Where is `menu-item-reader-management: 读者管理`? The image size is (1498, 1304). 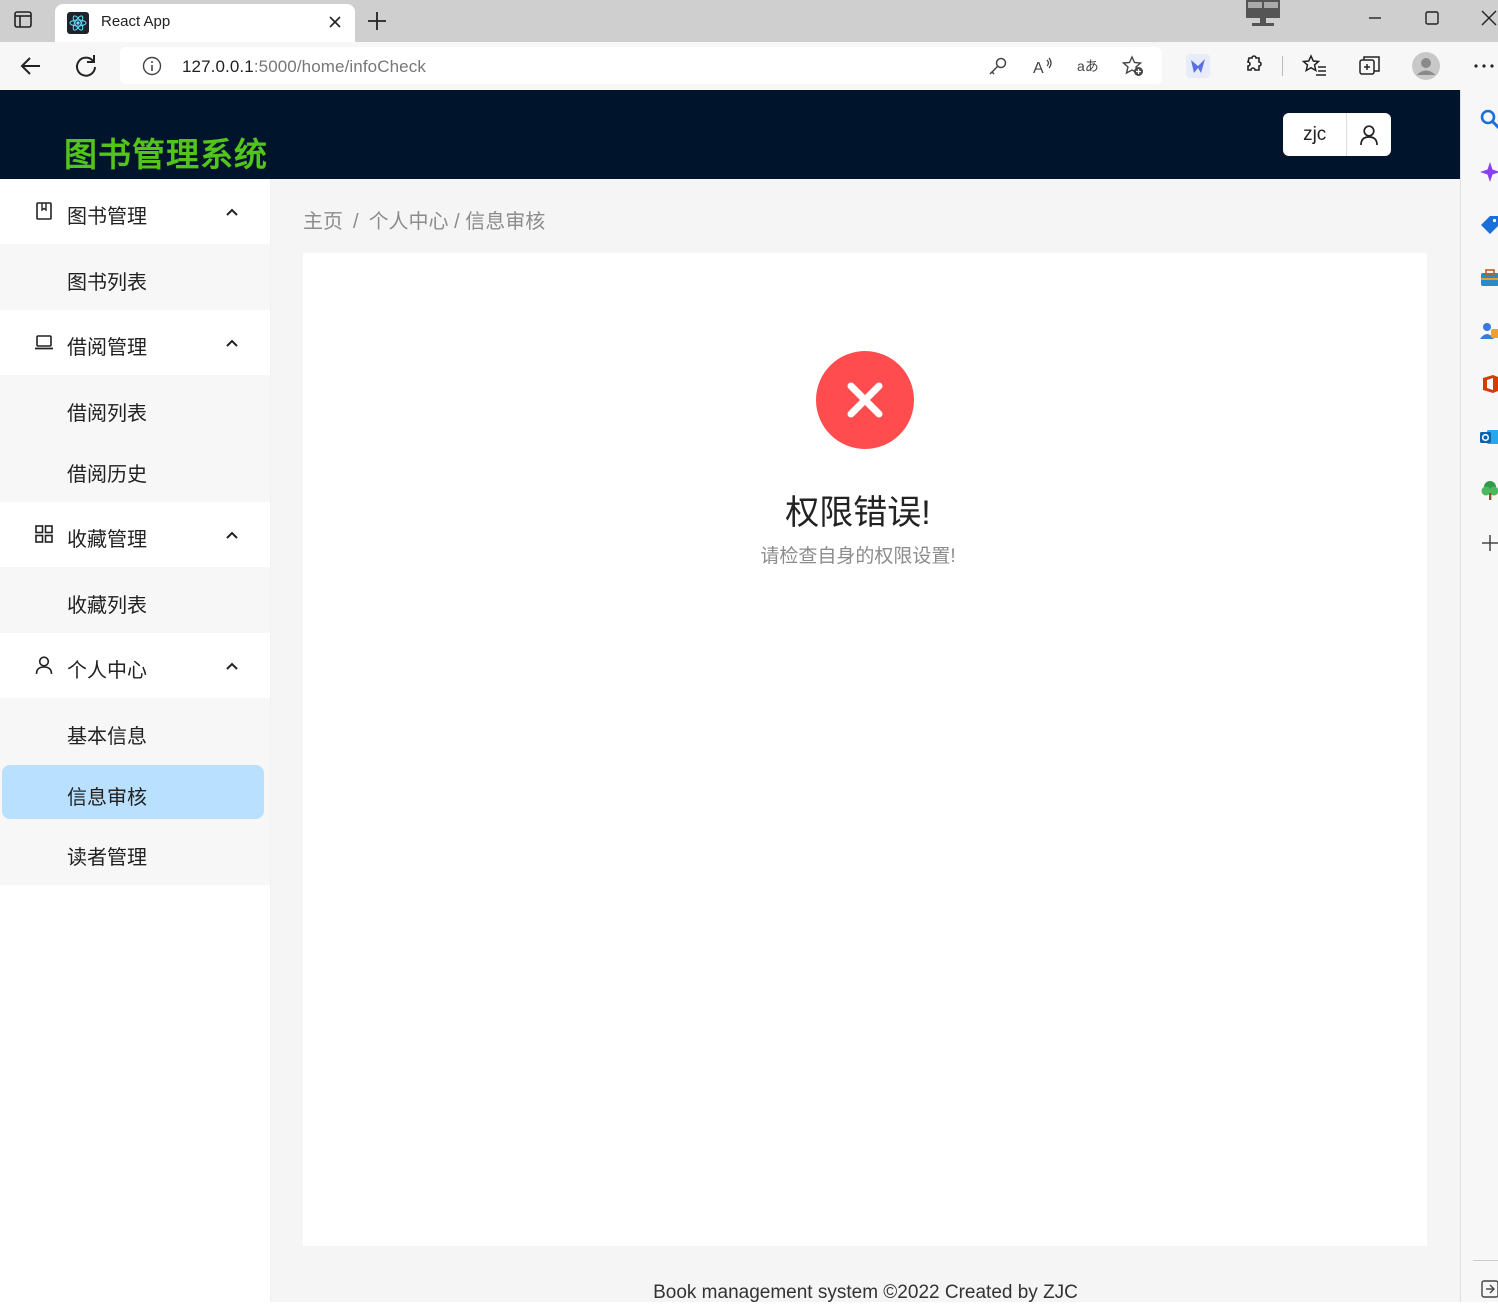 menu-item-reader-management: 读者管理 is located at coordinates (135, 852).